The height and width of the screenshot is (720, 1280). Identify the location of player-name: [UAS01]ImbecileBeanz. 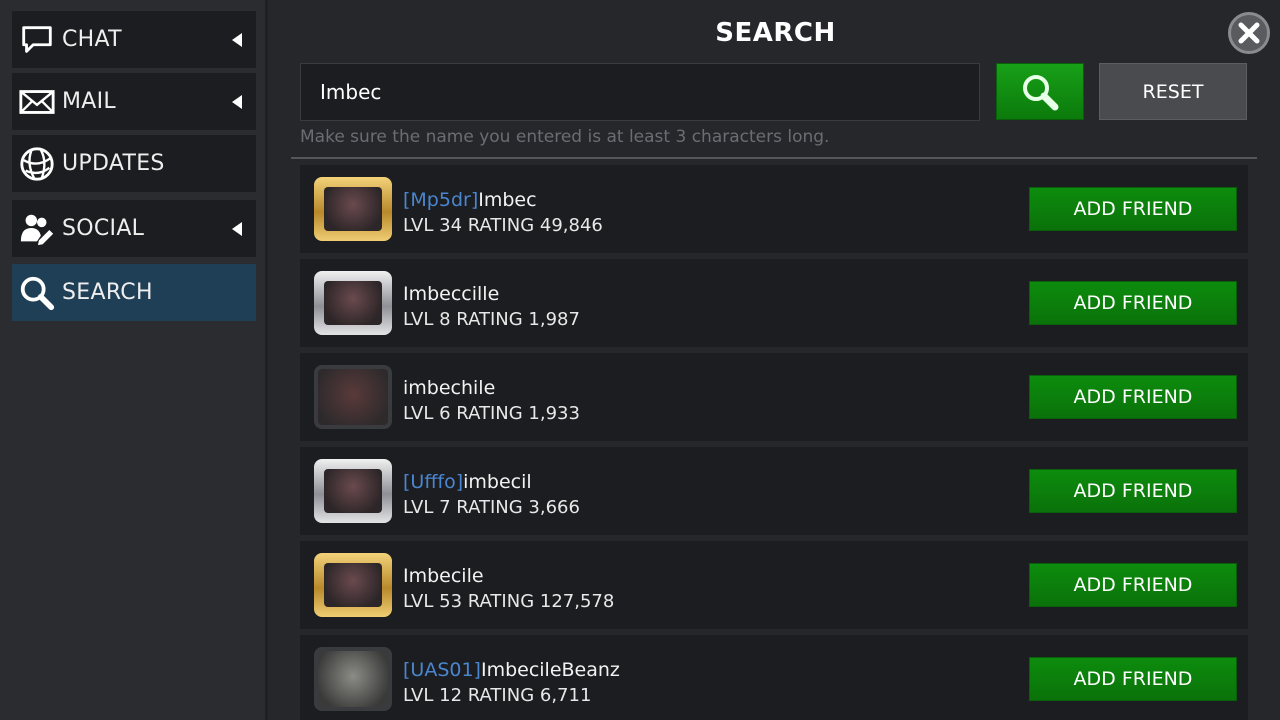
(511, 670).